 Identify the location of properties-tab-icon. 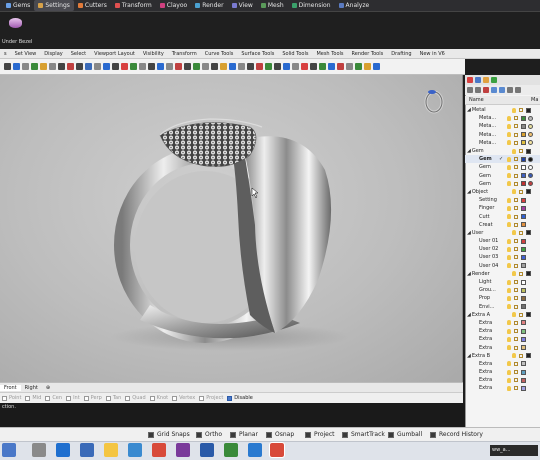
(470, 80).